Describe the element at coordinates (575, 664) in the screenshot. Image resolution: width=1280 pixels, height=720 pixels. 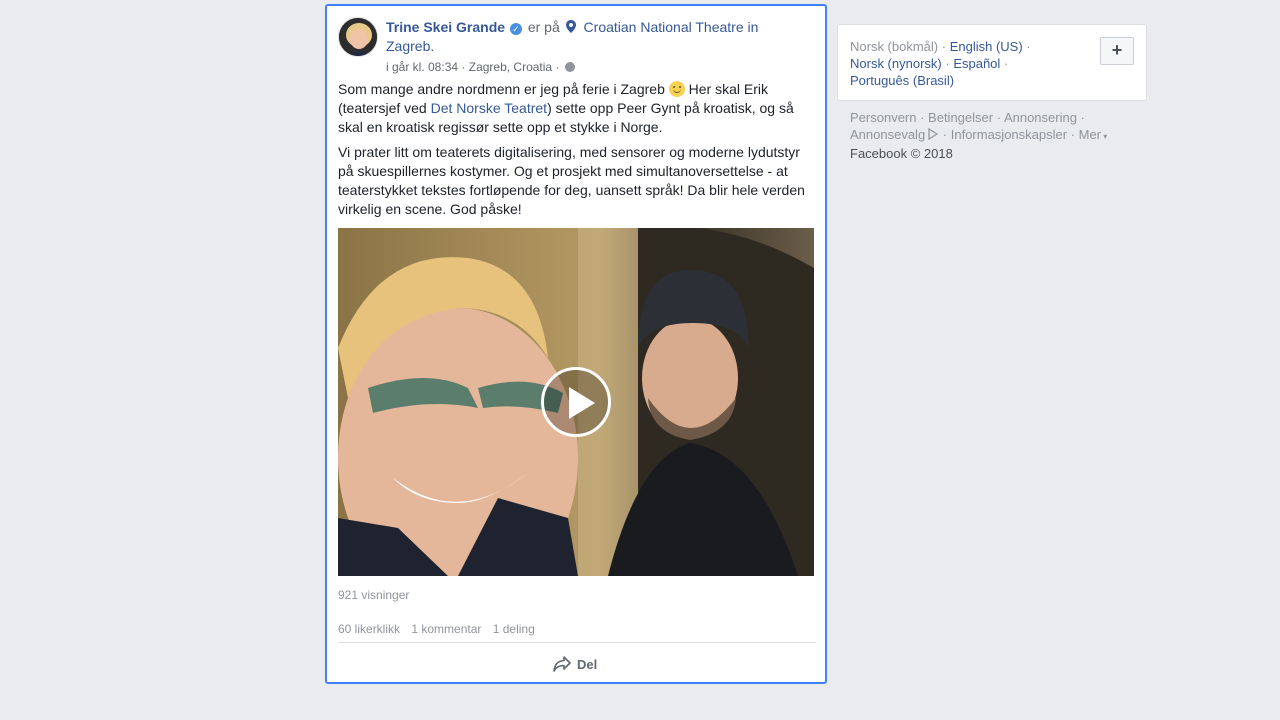
I see `share-button: Del` at that location.